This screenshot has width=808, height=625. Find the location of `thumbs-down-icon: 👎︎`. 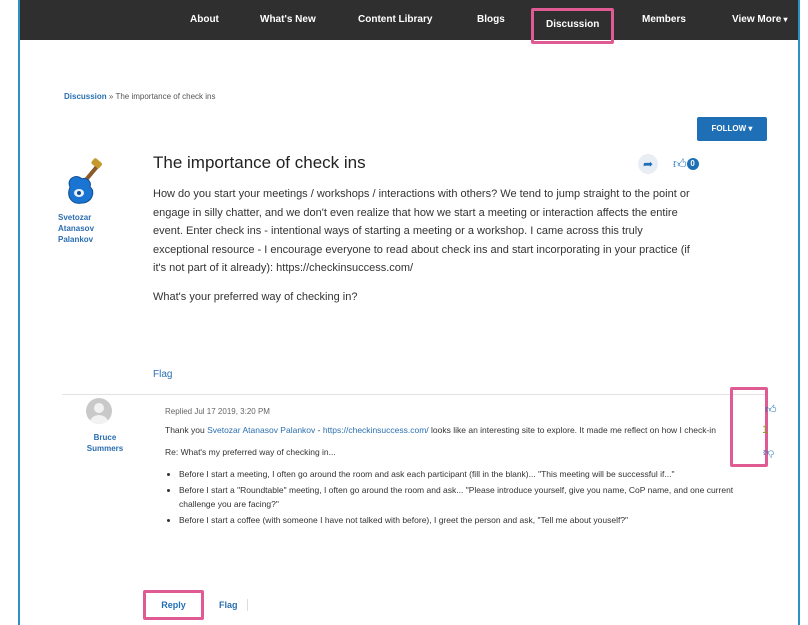

thumbs-down-icon: 👎︎ is located at coordinates (768, 452).